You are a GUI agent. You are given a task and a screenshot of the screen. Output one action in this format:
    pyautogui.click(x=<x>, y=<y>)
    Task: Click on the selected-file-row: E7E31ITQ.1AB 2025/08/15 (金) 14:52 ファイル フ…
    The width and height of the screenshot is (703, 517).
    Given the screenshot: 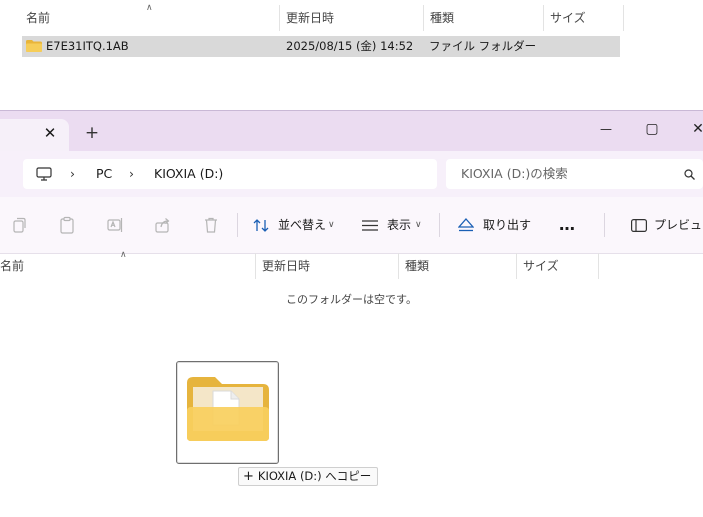 What is the action you would take?
    pyautogui.click(x=321, y=46)
    